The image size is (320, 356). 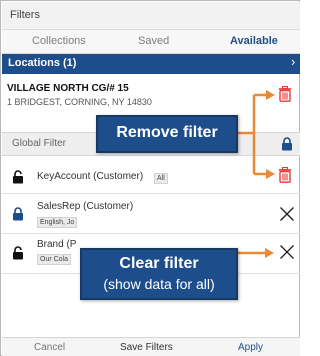 What do you see at coordinates (42, 63) in the screenshot?
I see `locations-title: Locations (1)` at bounding box center [42, 63].